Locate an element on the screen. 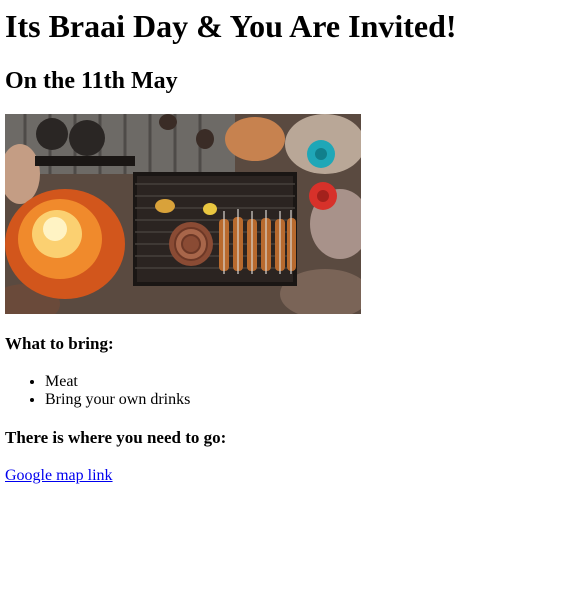 The height and width of the screenshot is (612, 572). list-item: Bring your own drinks is located at coordinates (306, 400).